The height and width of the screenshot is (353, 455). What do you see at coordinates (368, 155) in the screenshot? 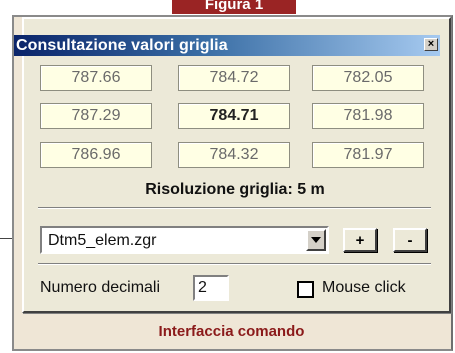
I see `grid-cell-se: 781.97` at bounding box center [368, 155].